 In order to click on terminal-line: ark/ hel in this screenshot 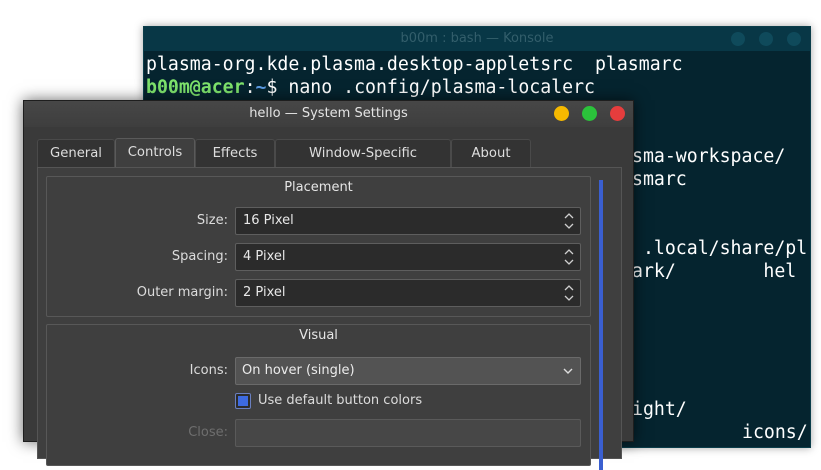, I will do `click(714, 271)`.